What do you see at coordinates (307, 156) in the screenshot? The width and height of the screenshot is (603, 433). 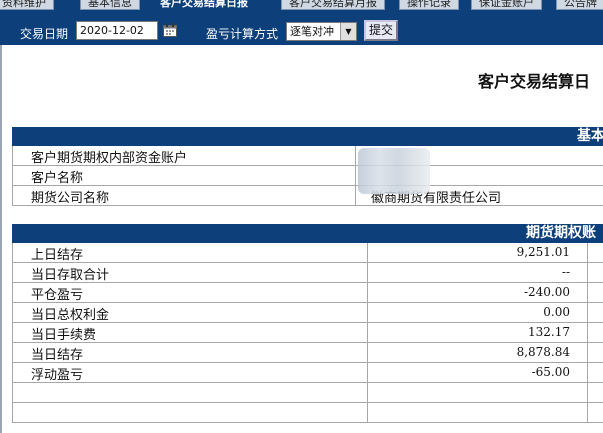 I see `table-row: 客户期货期权内部资金账户` at bounding box center [307, 156].